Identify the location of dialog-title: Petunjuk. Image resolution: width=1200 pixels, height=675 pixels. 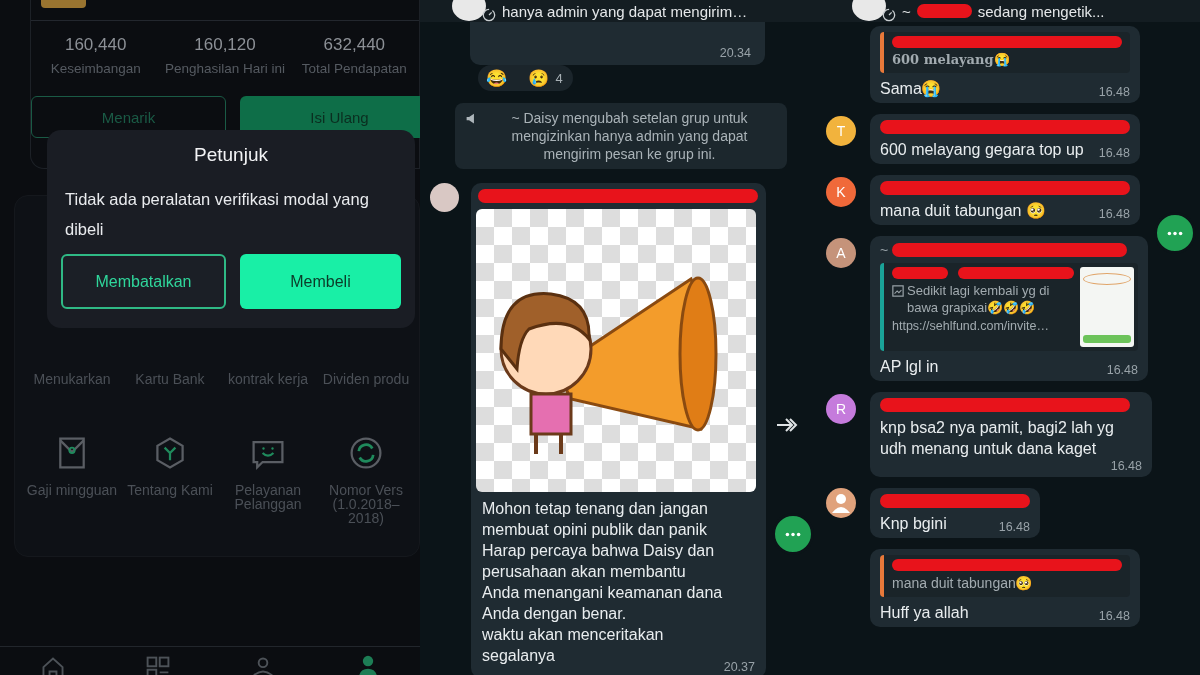
(231, 155).